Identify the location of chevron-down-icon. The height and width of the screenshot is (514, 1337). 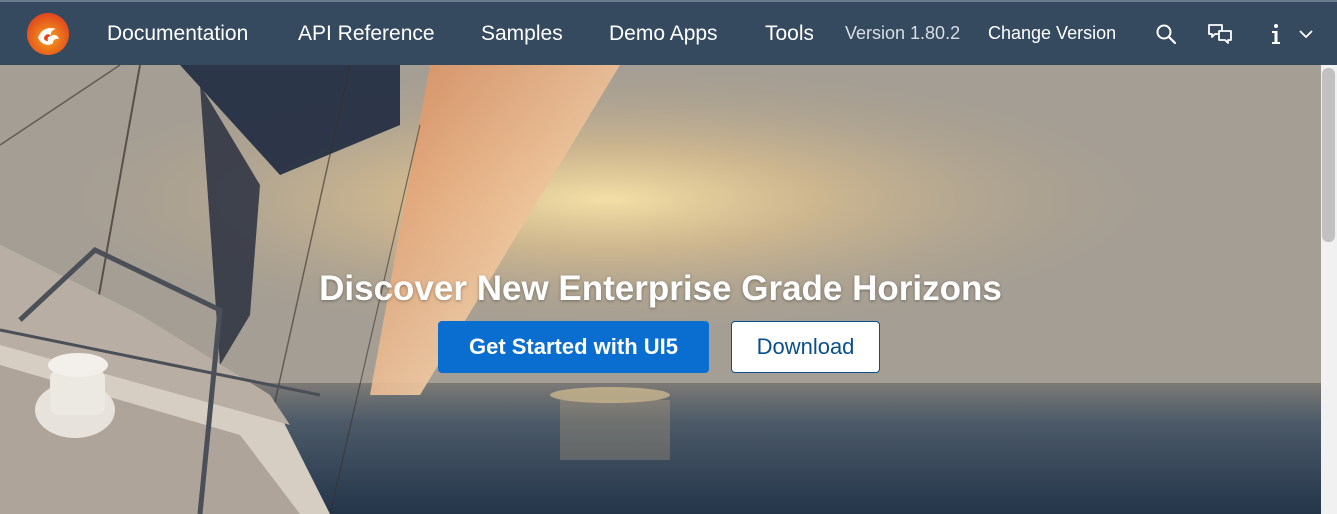
(1306, 34).